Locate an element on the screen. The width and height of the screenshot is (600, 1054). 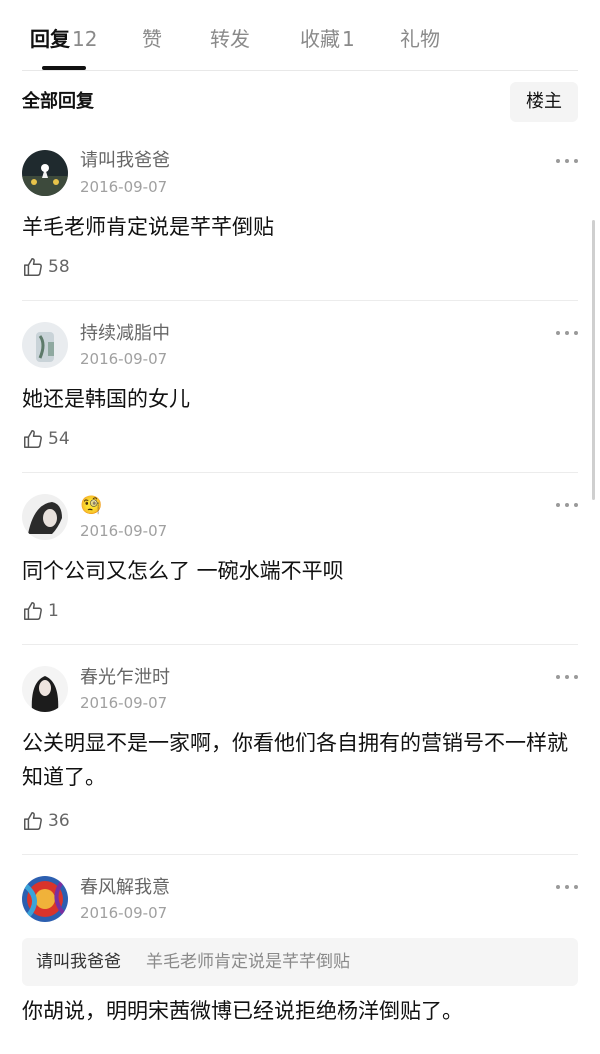
tab-count: 12 is located at coordinates (85, 39).